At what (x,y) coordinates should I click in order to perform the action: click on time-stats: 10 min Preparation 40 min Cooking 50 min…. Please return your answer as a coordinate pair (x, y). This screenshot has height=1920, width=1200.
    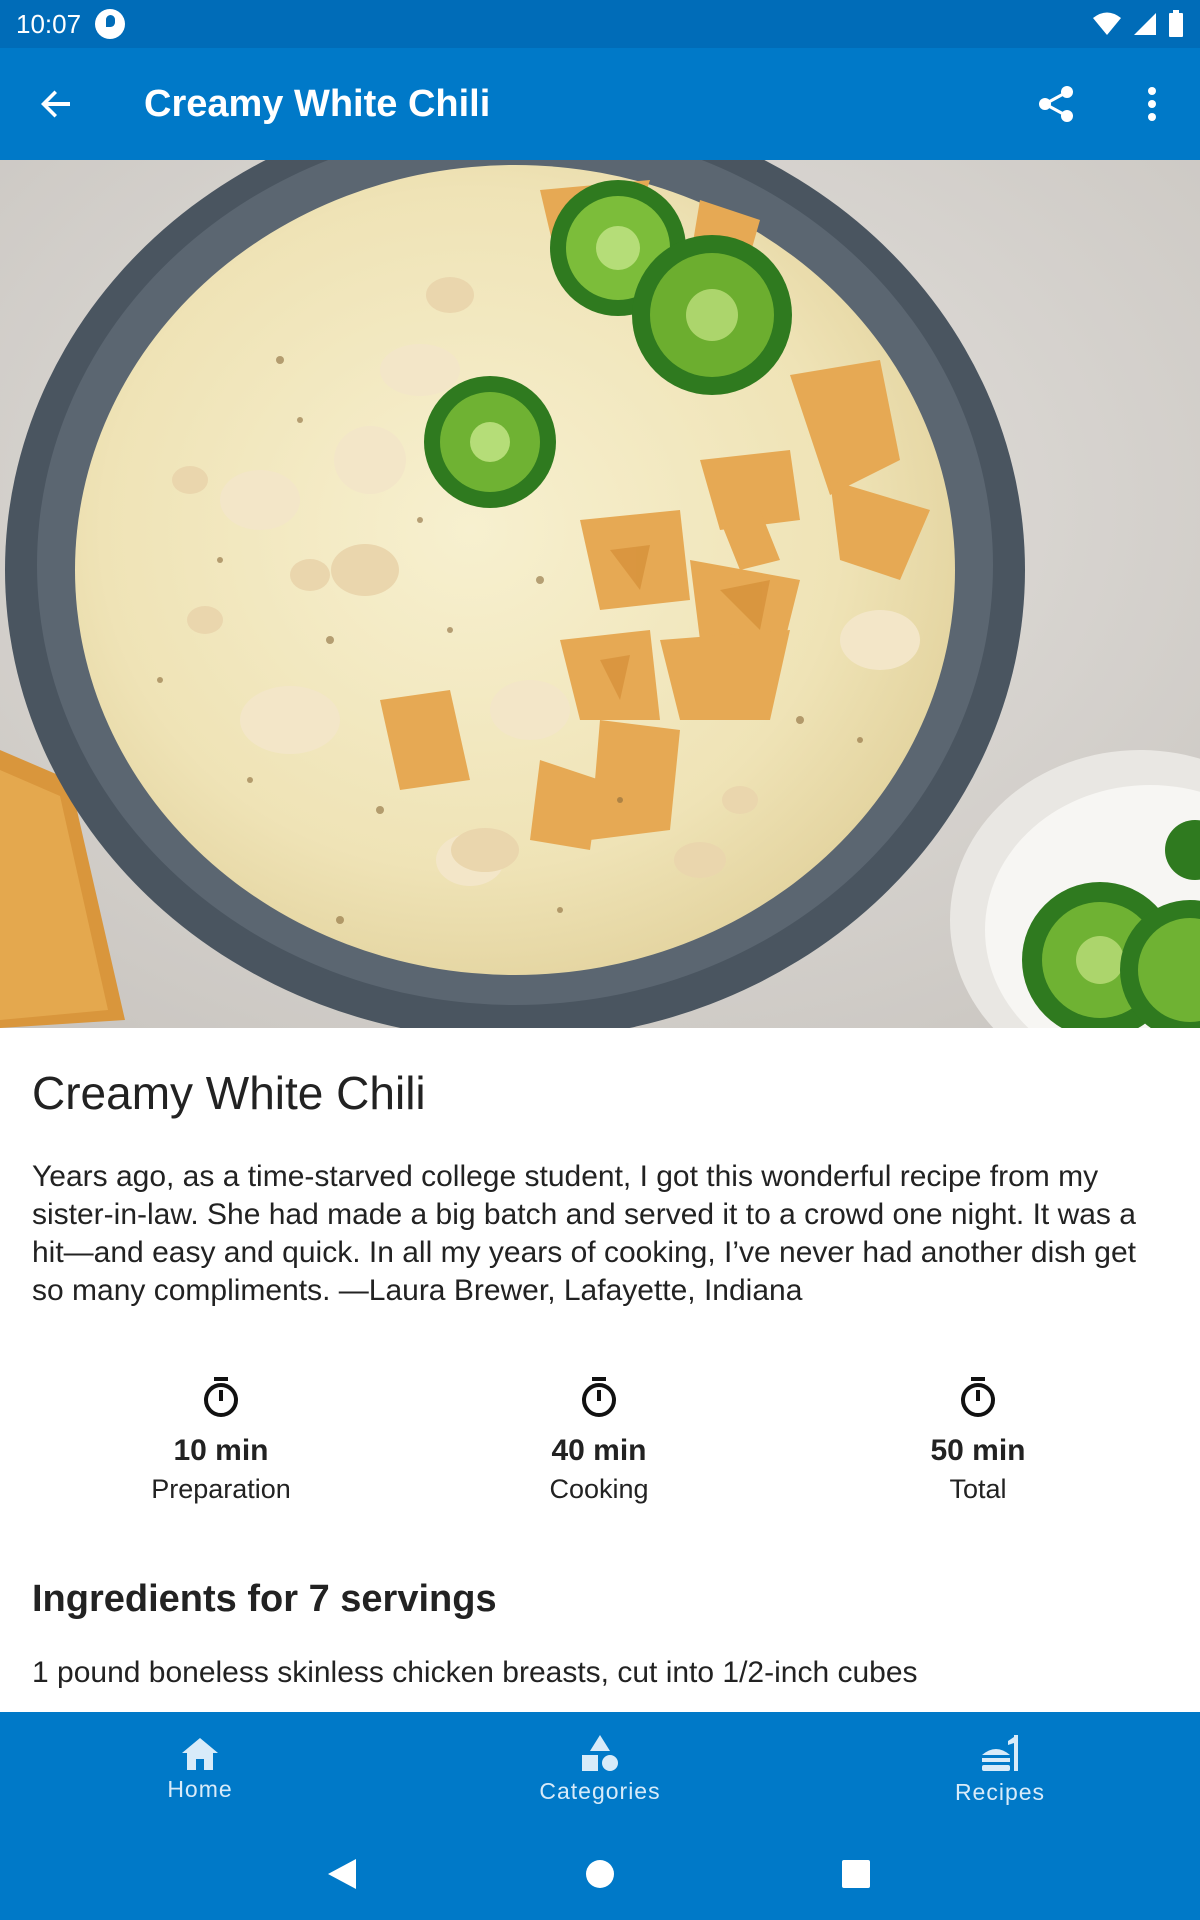
    Looking at the image, I should click on (600, 1446).